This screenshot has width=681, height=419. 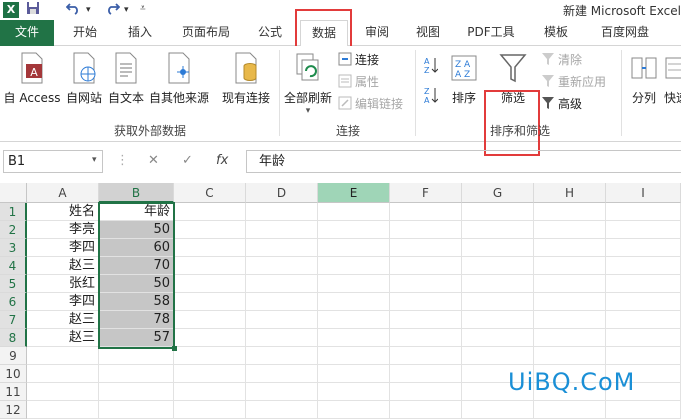 I want to click on from-text-button: 自文本, so click(x=126, y=79).